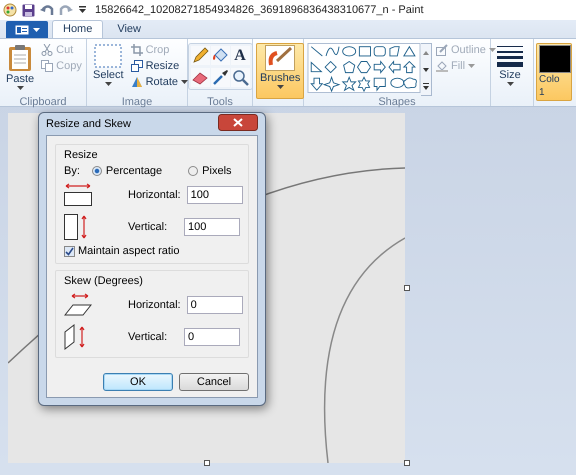  What do you see at coordinates (442, 50) in the screenshot?
I see `pen-icon` at bounding box center [442, 50].